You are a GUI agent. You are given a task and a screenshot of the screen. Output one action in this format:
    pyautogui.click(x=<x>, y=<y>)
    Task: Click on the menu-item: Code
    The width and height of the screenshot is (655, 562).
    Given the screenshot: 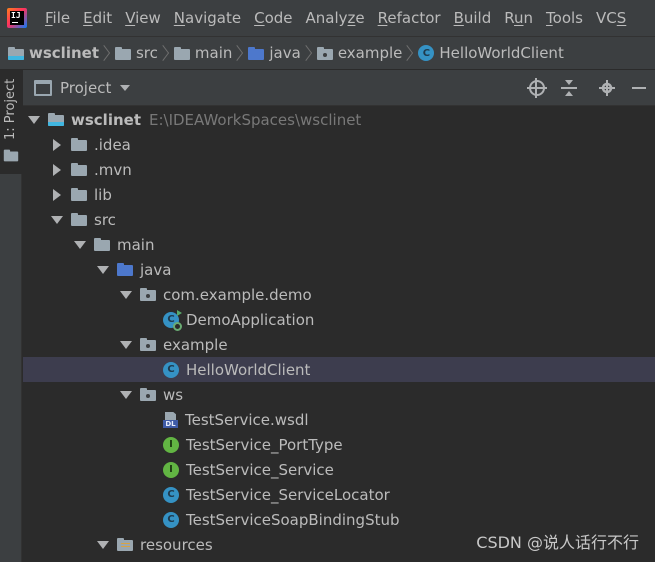 What is the action you would take?
    pyautogui.click(x=273, y=18)
    